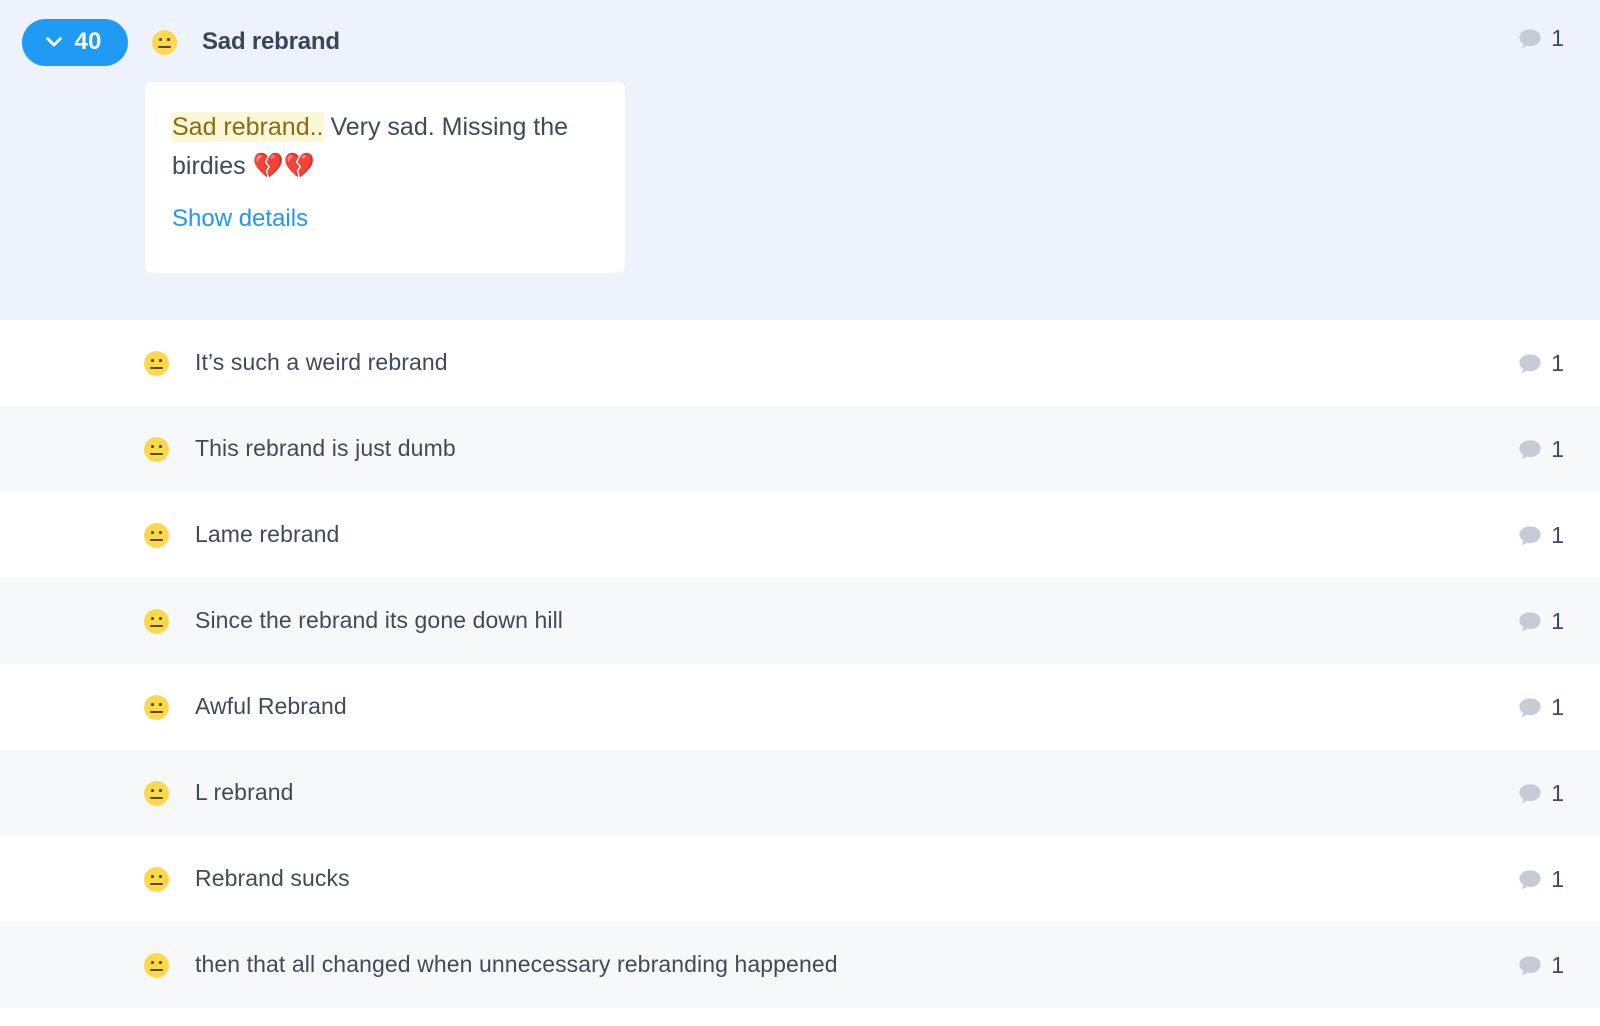 The height and width of the screenshot is (1026, 1600). Describe the element at coordinates (800, 42) in the screenshot. I see `group-header-row: 40 Sad rebrand 1` at that location.